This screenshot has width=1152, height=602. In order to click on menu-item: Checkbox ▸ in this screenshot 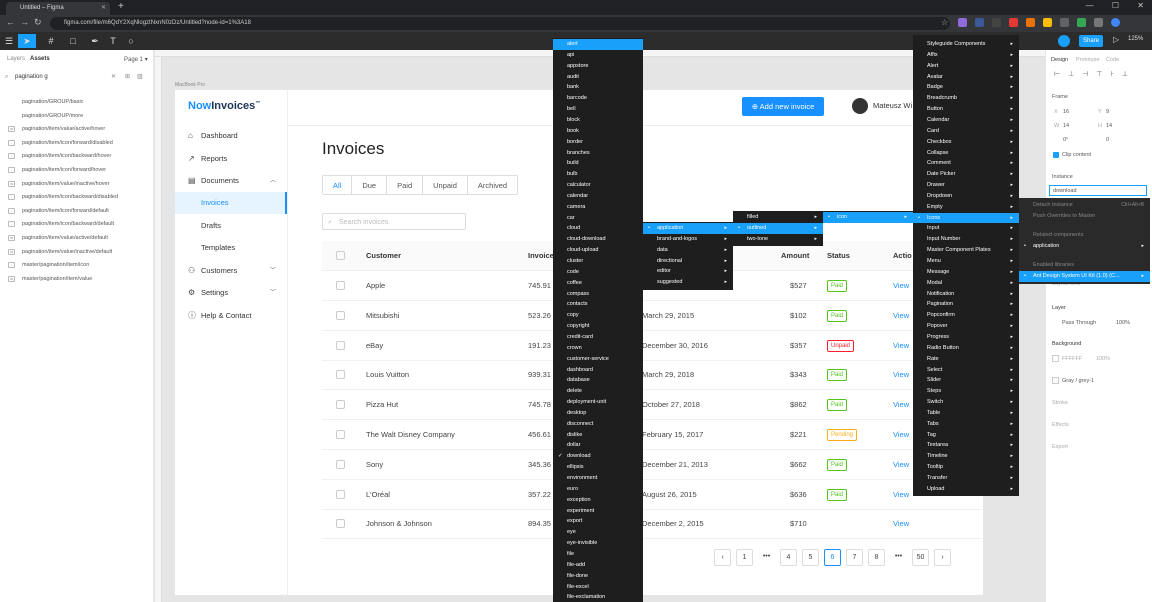, I will do `click(966, 142)`.